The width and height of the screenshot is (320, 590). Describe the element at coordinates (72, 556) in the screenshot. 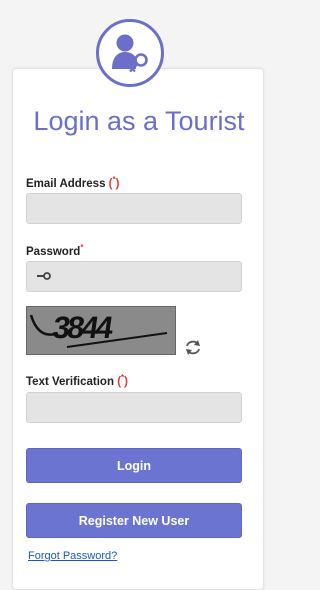

I see `forgot-password-link: Forgot Password?` at that location.